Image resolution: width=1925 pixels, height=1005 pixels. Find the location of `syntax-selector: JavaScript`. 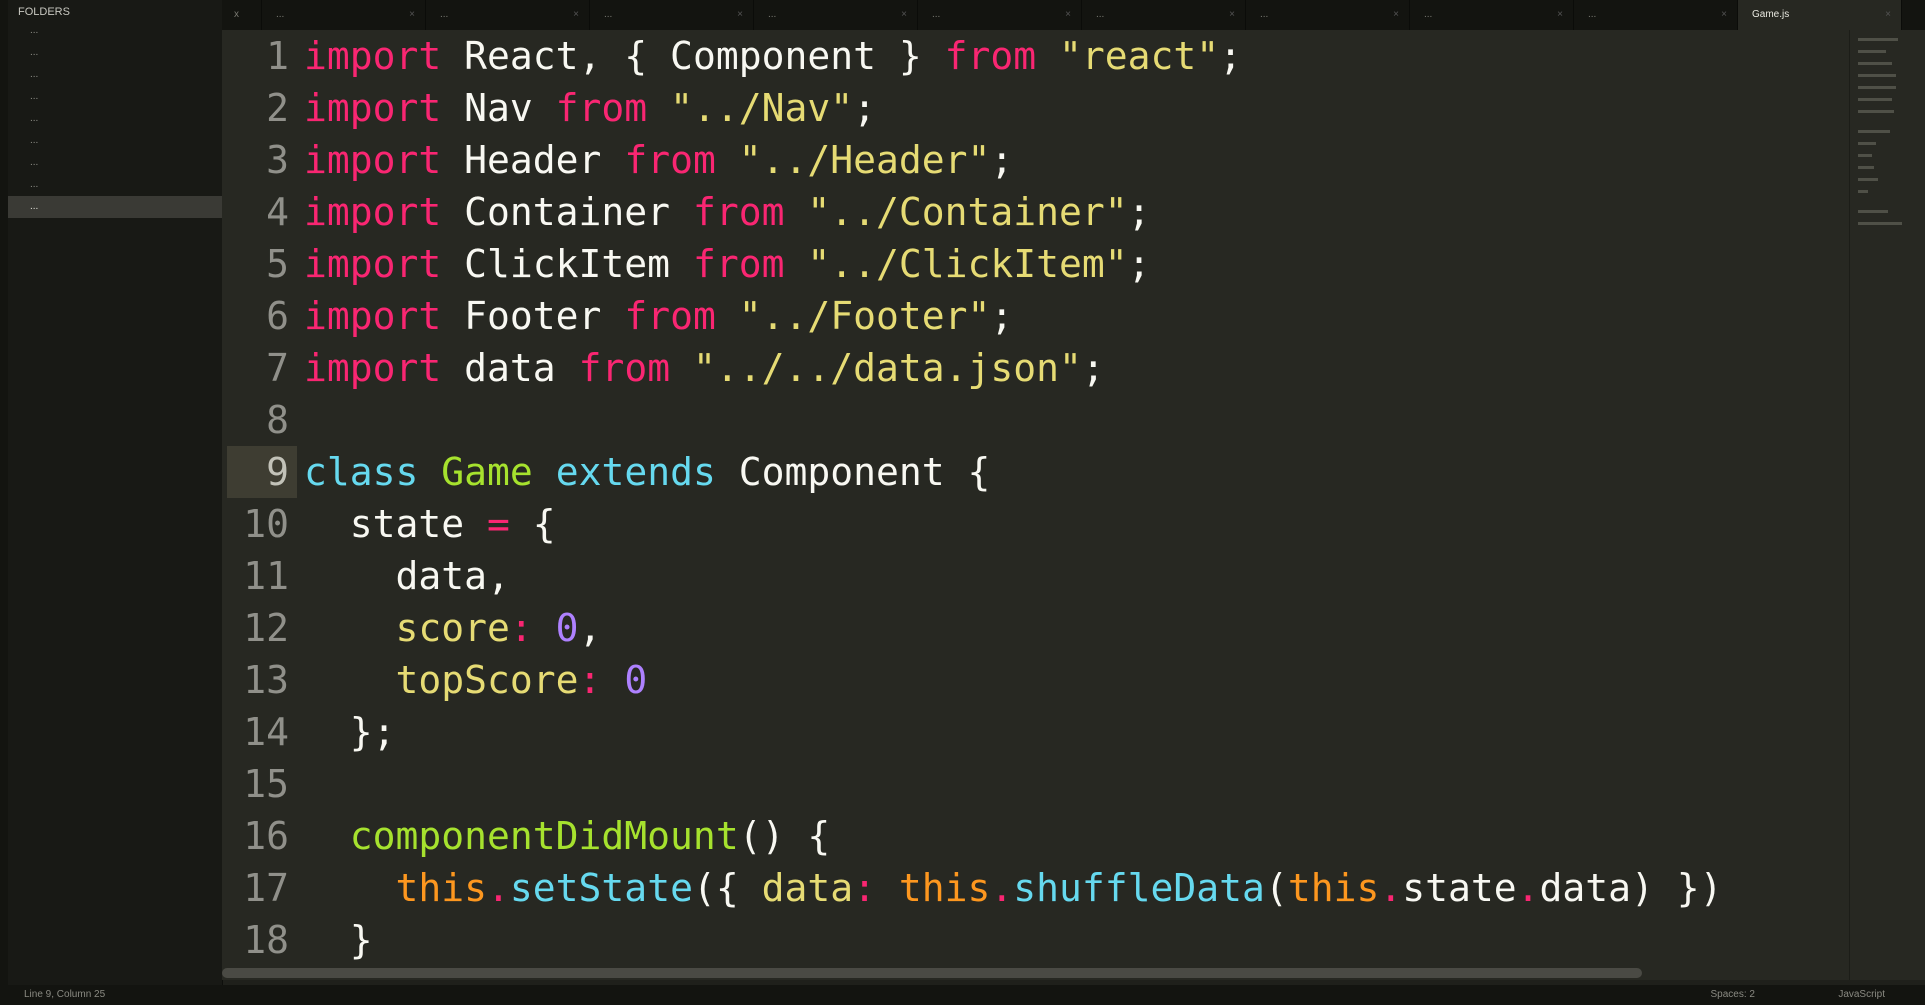

syntax-selector: JavaScript is located at coordinates (1861, 995).